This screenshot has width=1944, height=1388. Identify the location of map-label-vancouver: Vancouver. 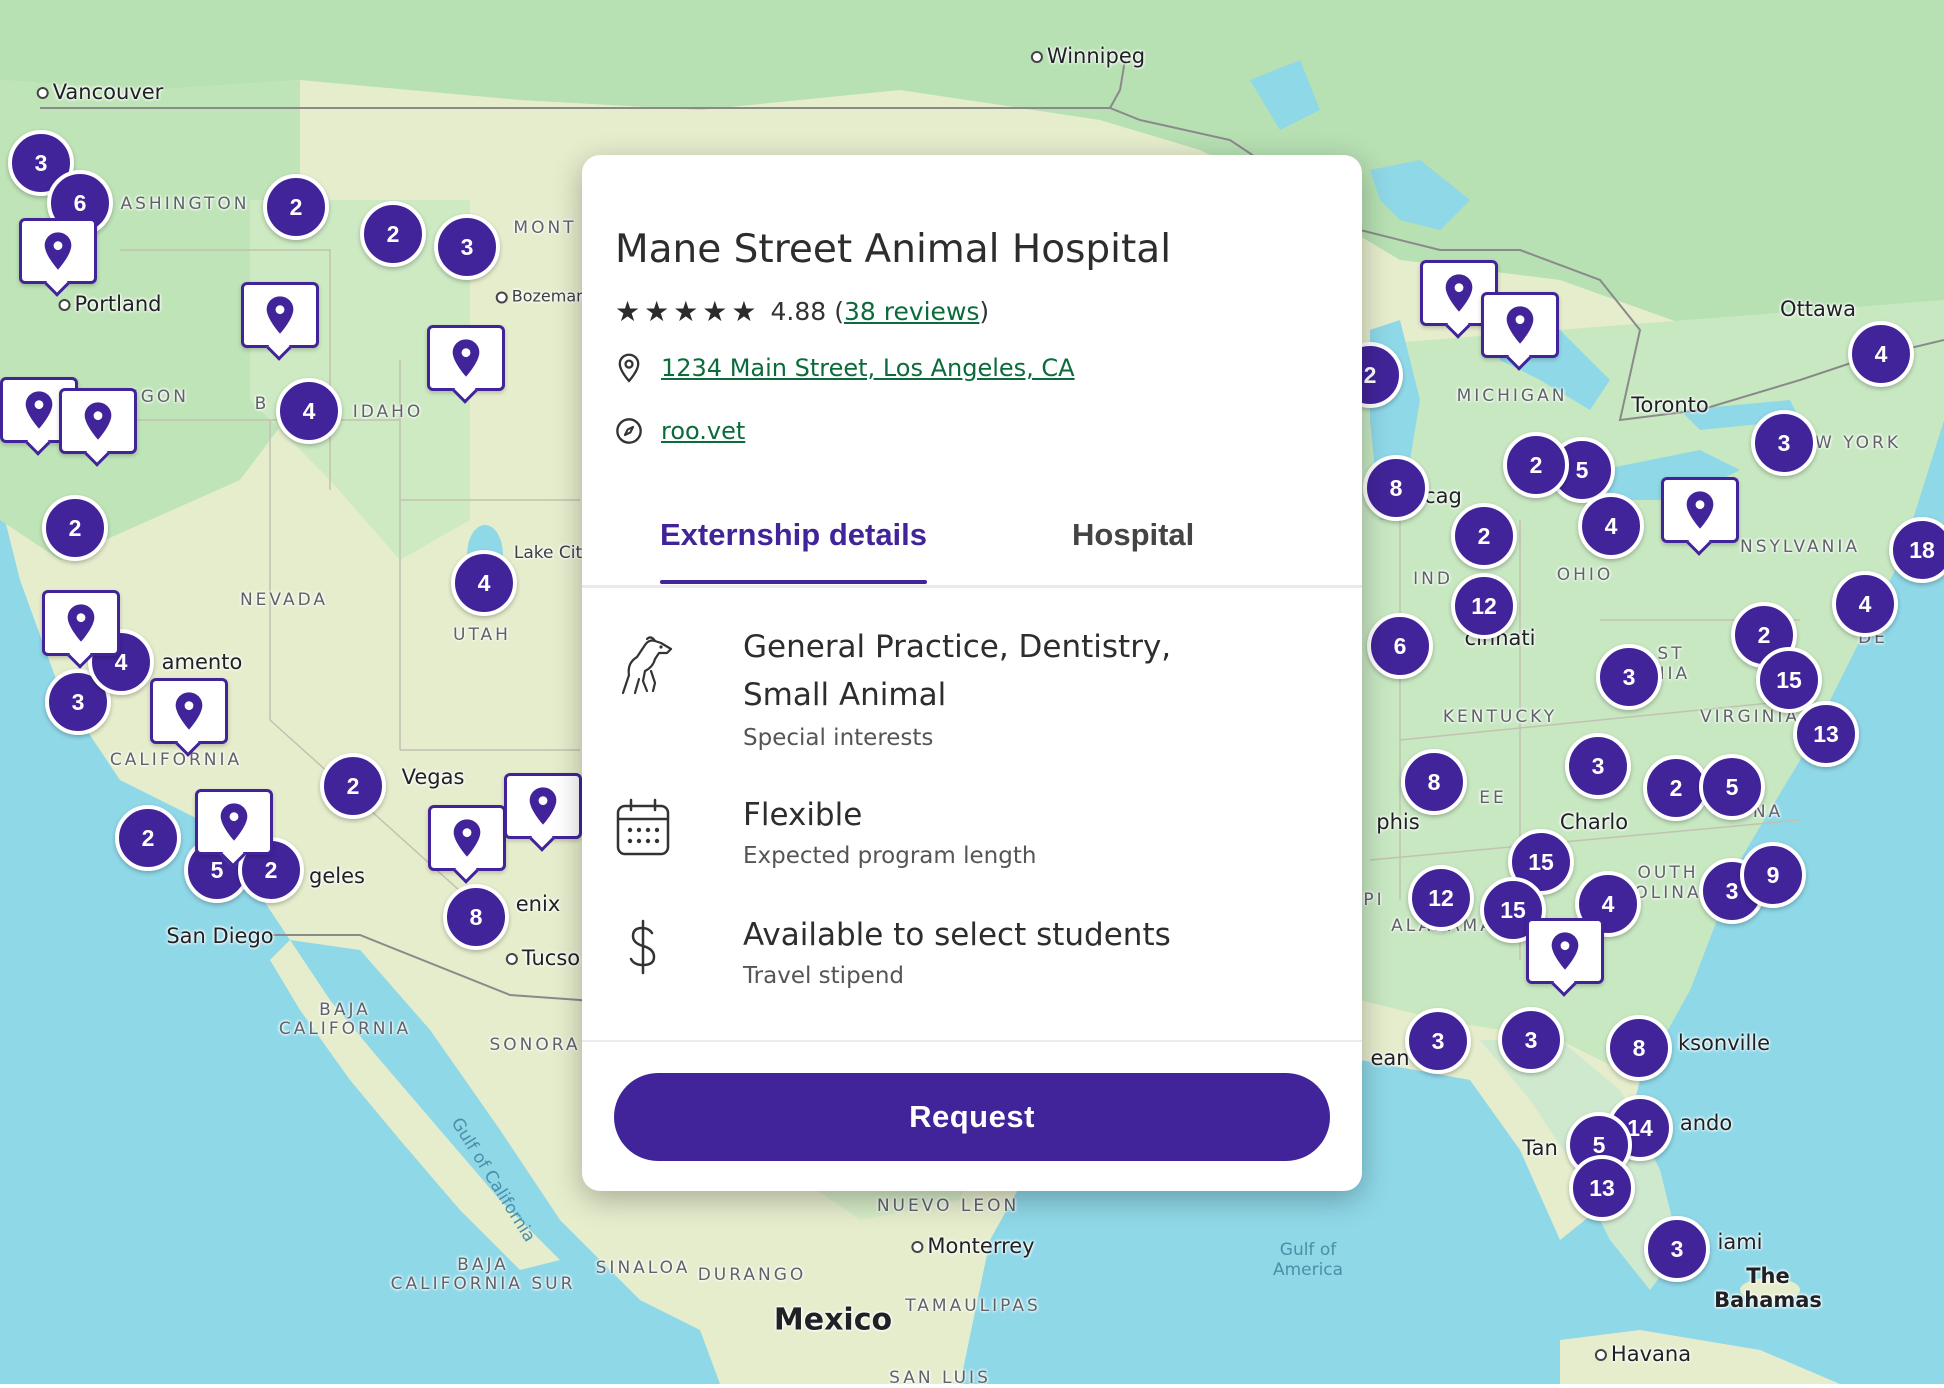
(100, 92).